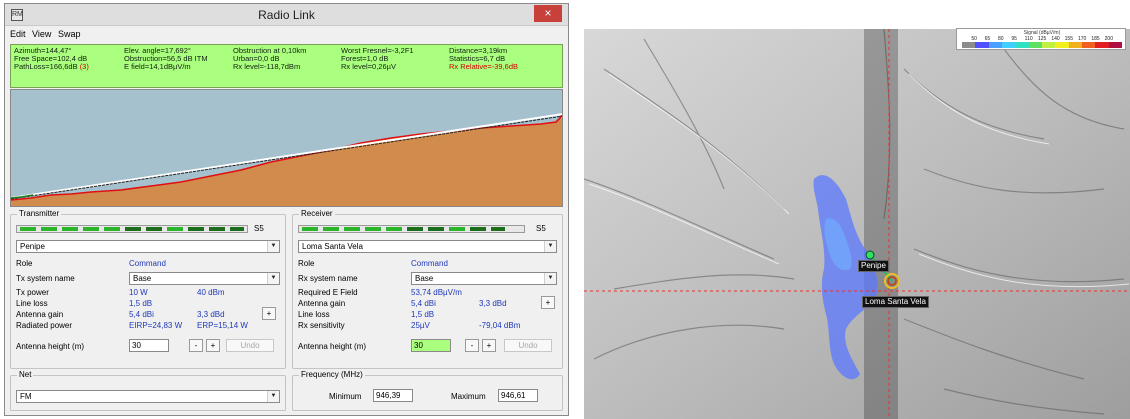  What do you see at coordinates (50, 346) in the screenshot?
I see `tx-height-label: Antenna height (m)` at bounding box center [50, 346].